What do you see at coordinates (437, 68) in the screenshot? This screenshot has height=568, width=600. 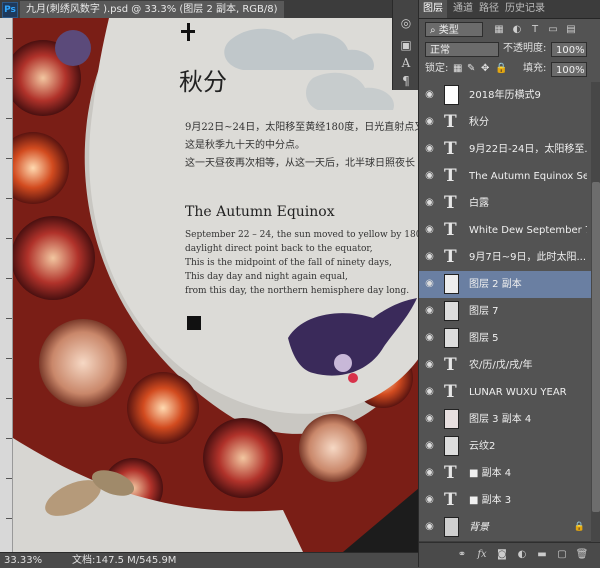 I see `lock-label: 锁定:` at bounding box center [437, 68].